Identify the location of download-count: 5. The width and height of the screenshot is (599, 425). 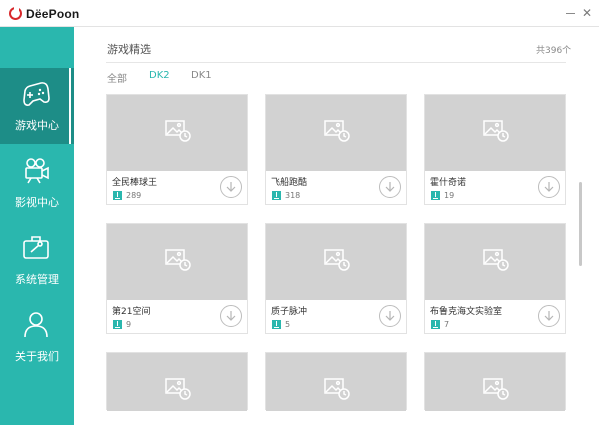
(288, 324).